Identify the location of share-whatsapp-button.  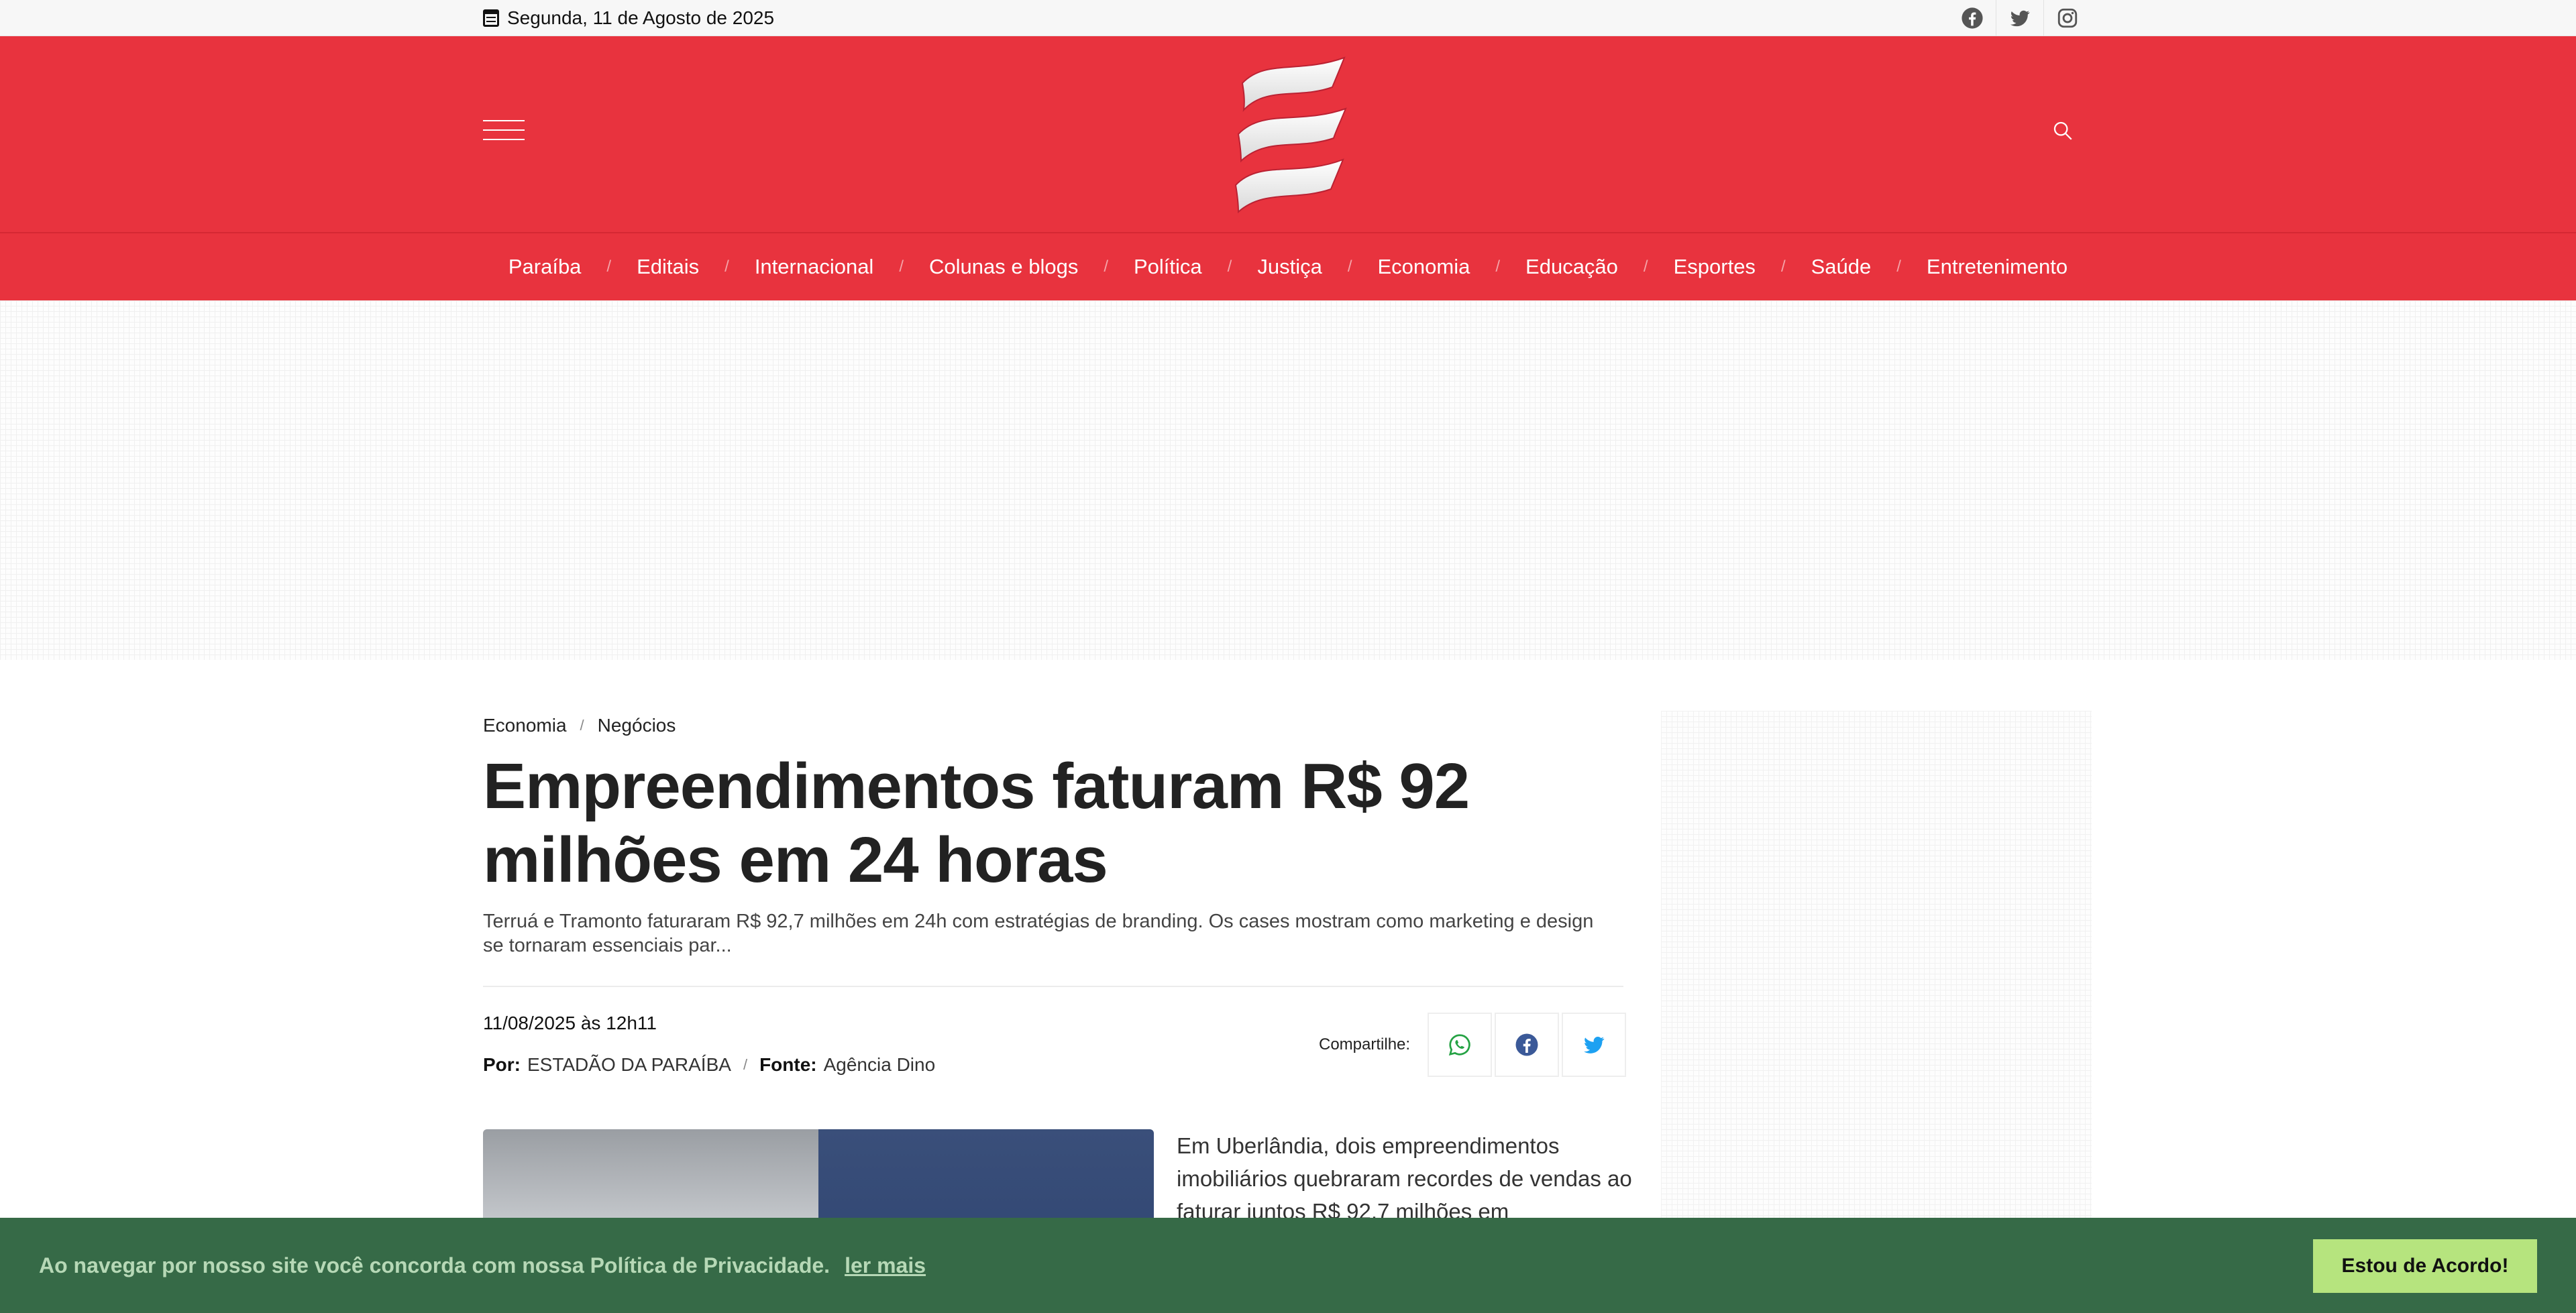
(1460, 1045).